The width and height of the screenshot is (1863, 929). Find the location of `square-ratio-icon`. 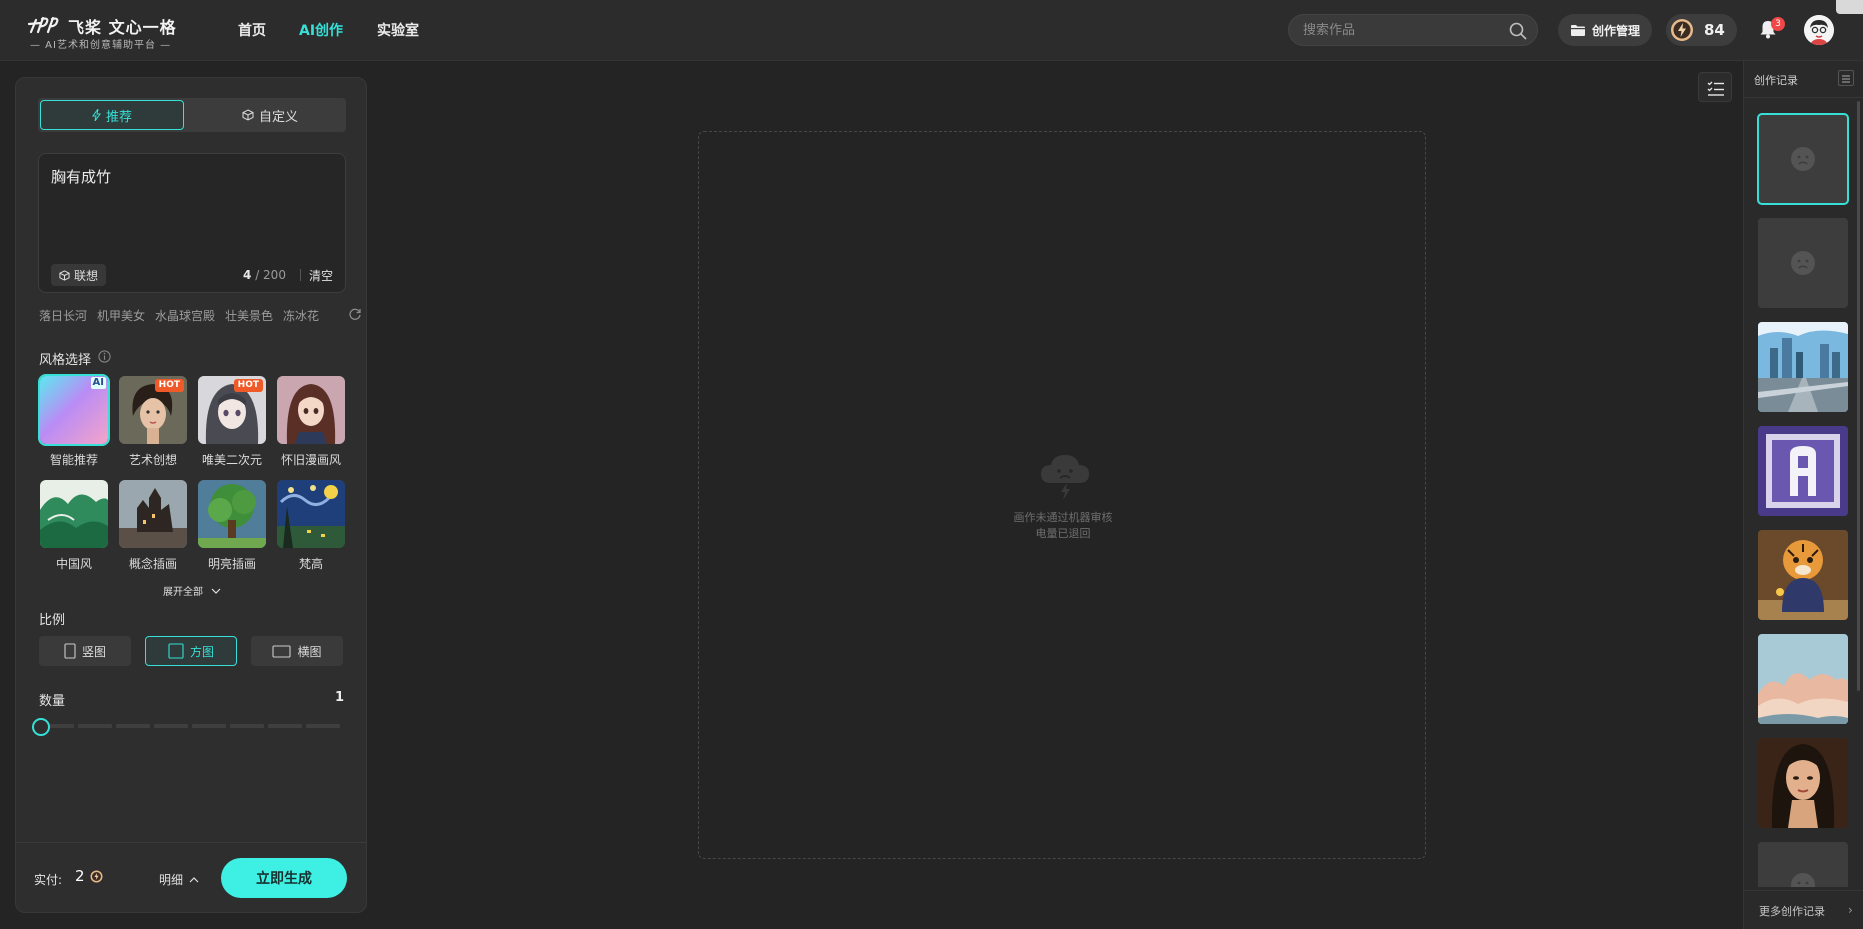

square-ratio-icon is located at coordinates (176, 651).